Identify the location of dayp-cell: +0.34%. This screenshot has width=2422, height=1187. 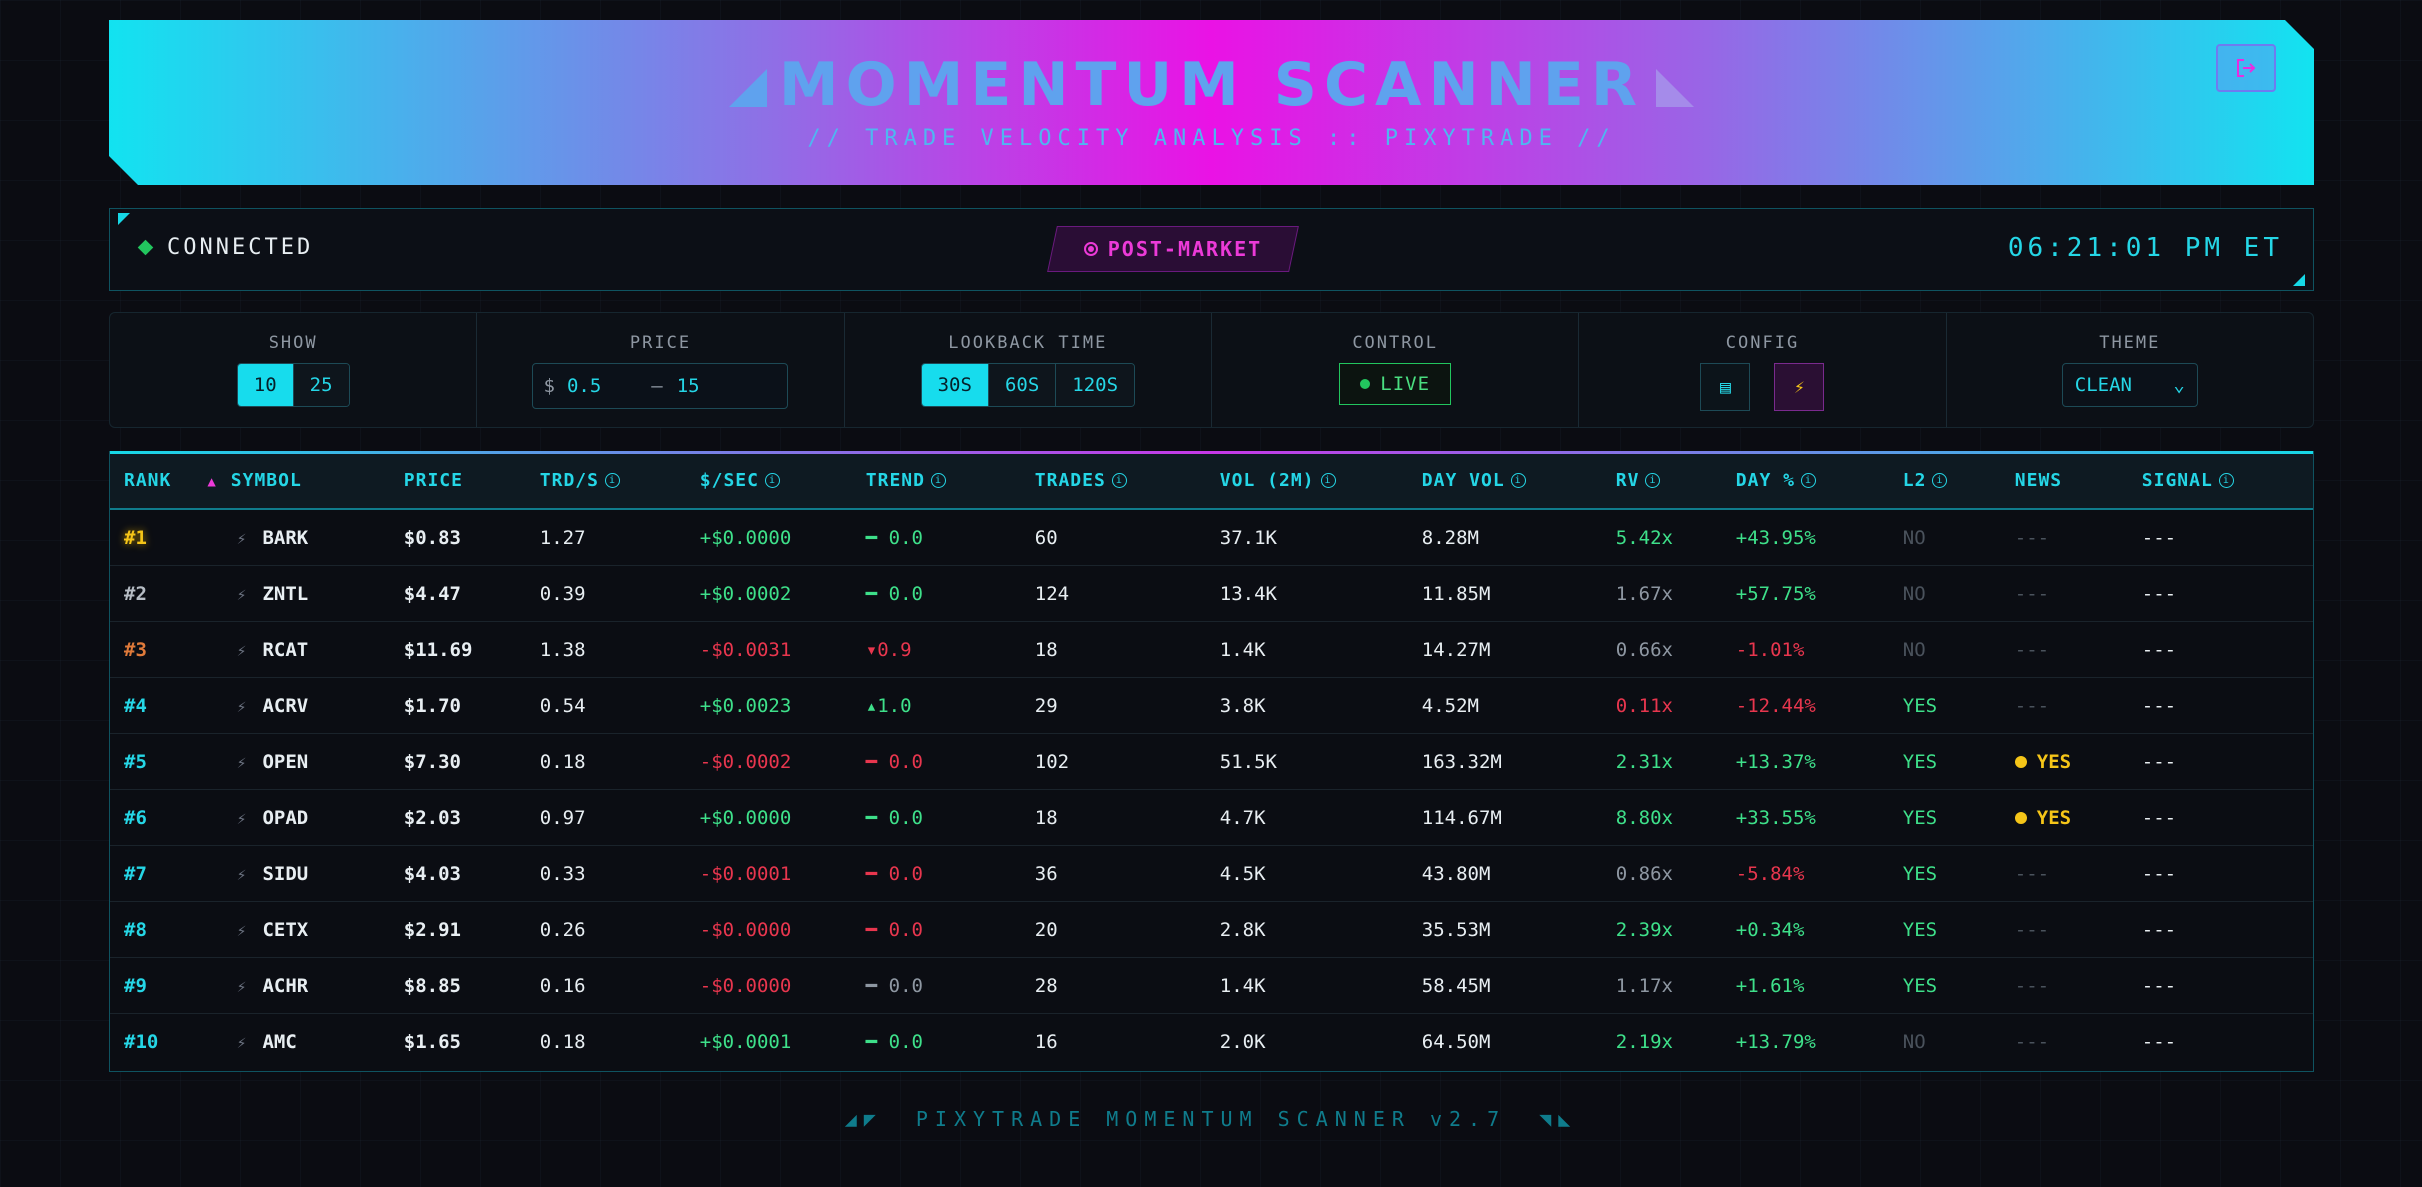
(1805, 929).